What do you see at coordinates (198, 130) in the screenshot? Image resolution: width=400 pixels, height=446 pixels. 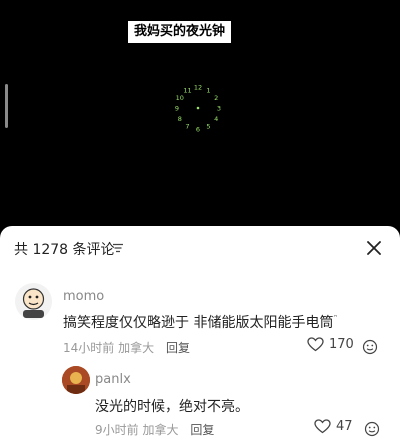 I see `clock-numeral: 6` at bounding box center [198, 130].